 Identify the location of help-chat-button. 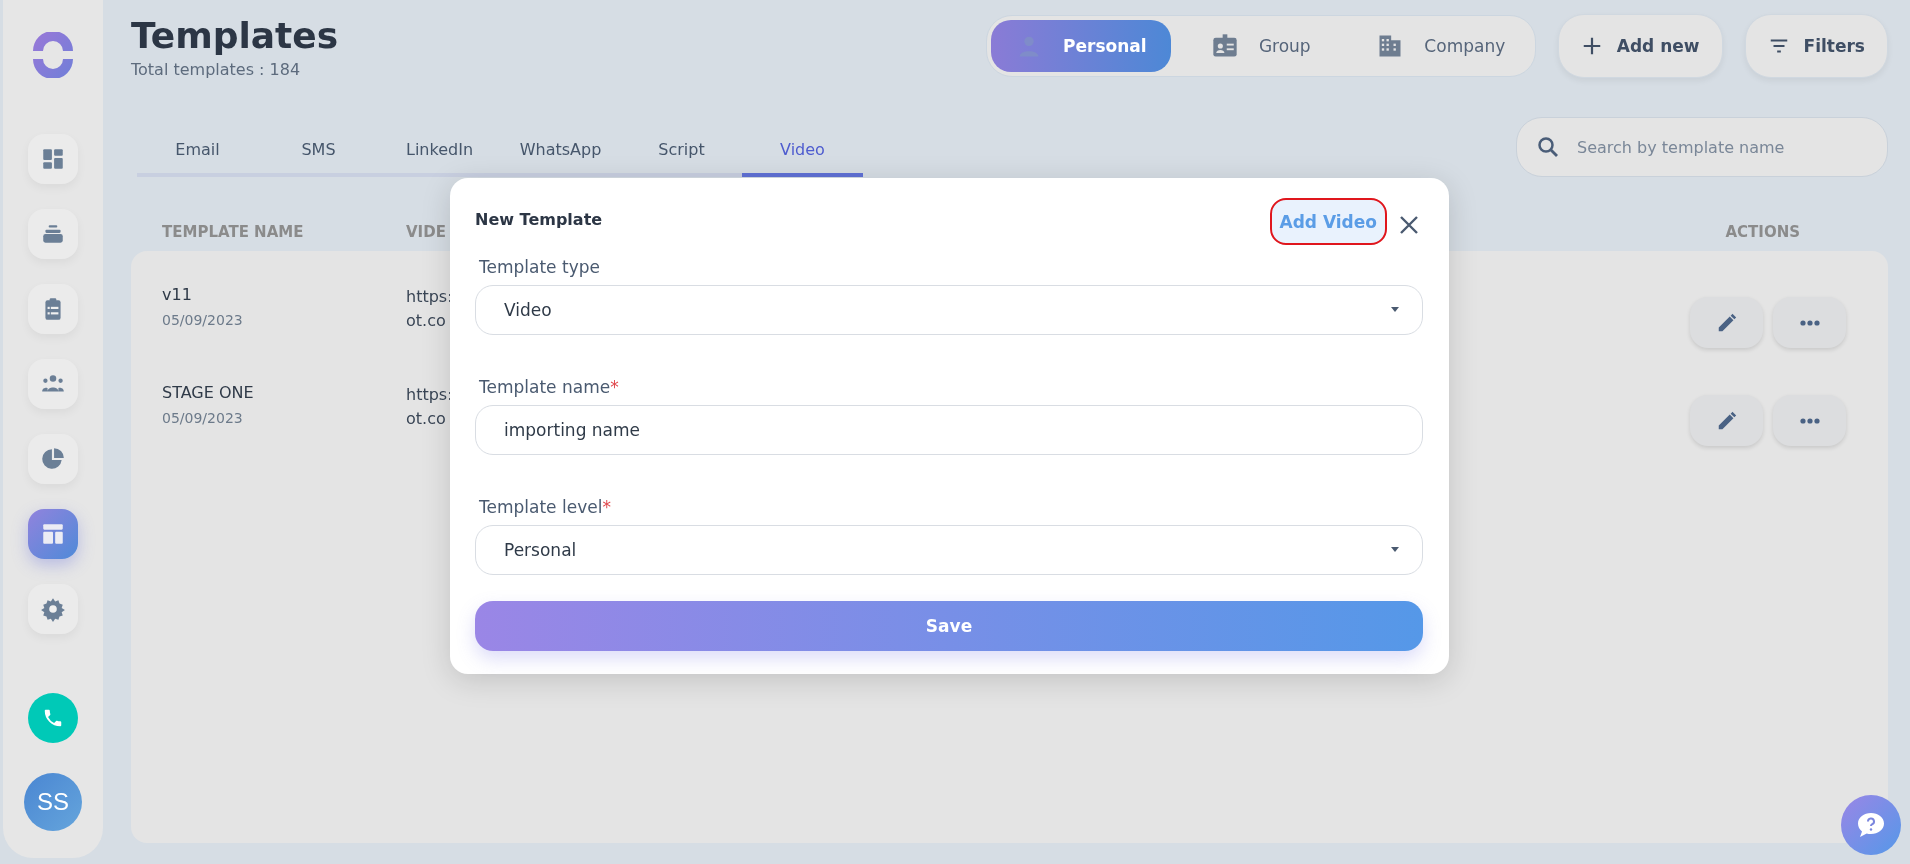
(1871, 825).